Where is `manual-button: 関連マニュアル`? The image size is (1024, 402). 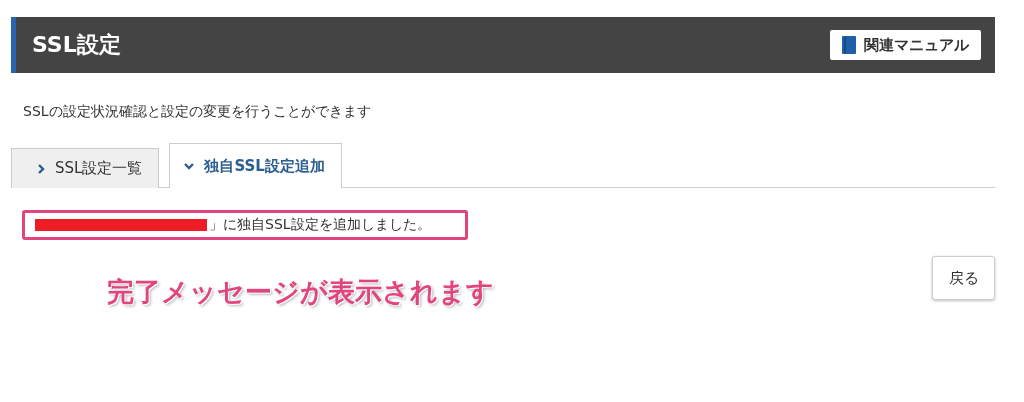 manual-button: 関連マニュアル is located at coordinates (905, 45).